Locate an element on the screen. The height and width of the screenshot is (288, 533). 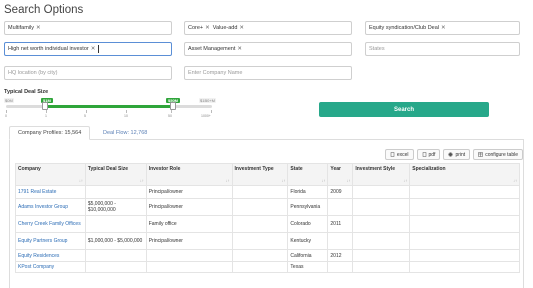
cell-company: Equity Partners Group is located at coordinates (50, 241).